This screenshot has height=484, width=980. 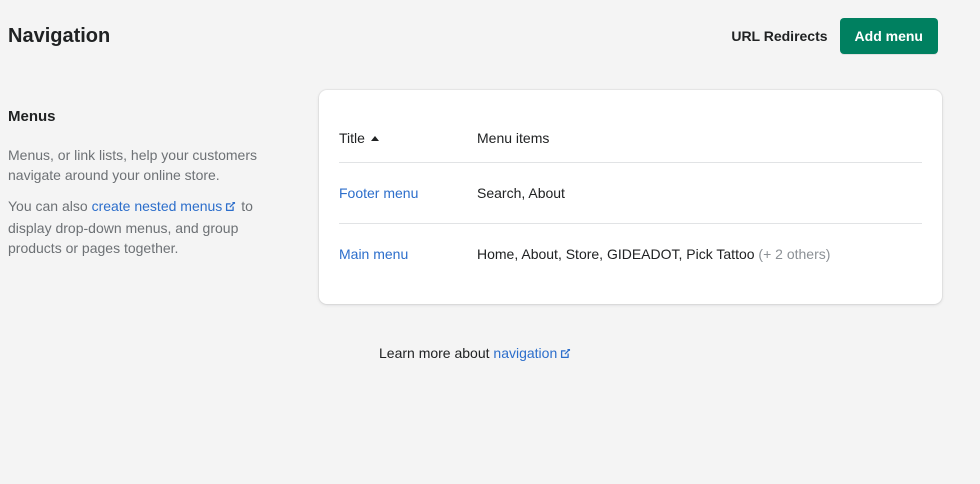 What do you see at coordinates (436, 353) in the screenshot?
I see `footer-help-prefix: Learn more about` at bounding box center [436, 353].